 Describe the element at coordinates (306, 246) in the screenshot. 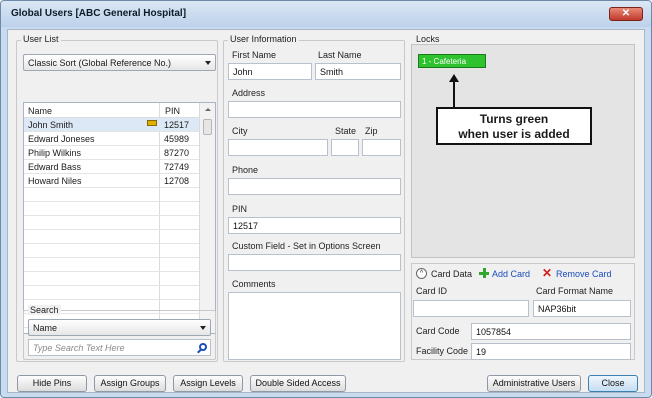

I see `custom-field-label: Custom Field - Set in Options Screen` at that location.